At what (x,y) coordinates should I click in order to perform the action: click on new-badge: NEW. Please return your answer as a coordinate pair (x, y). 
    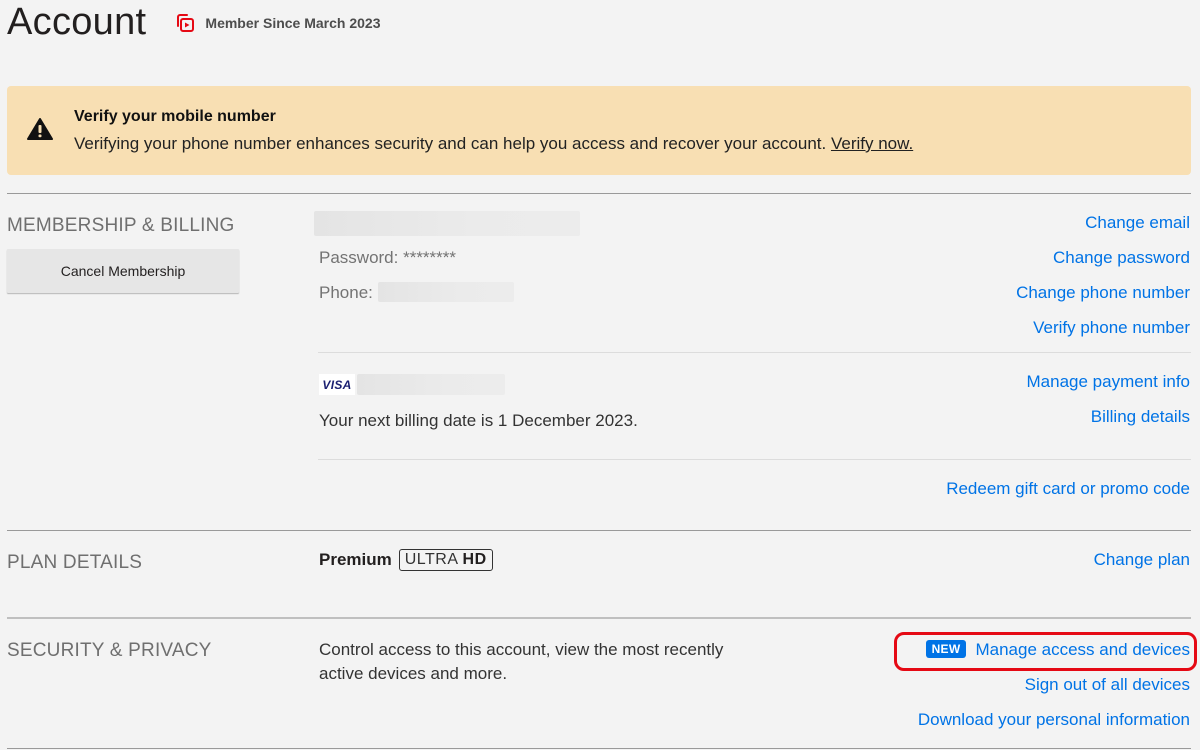
    Looking at the image, I should click on (946, 649).